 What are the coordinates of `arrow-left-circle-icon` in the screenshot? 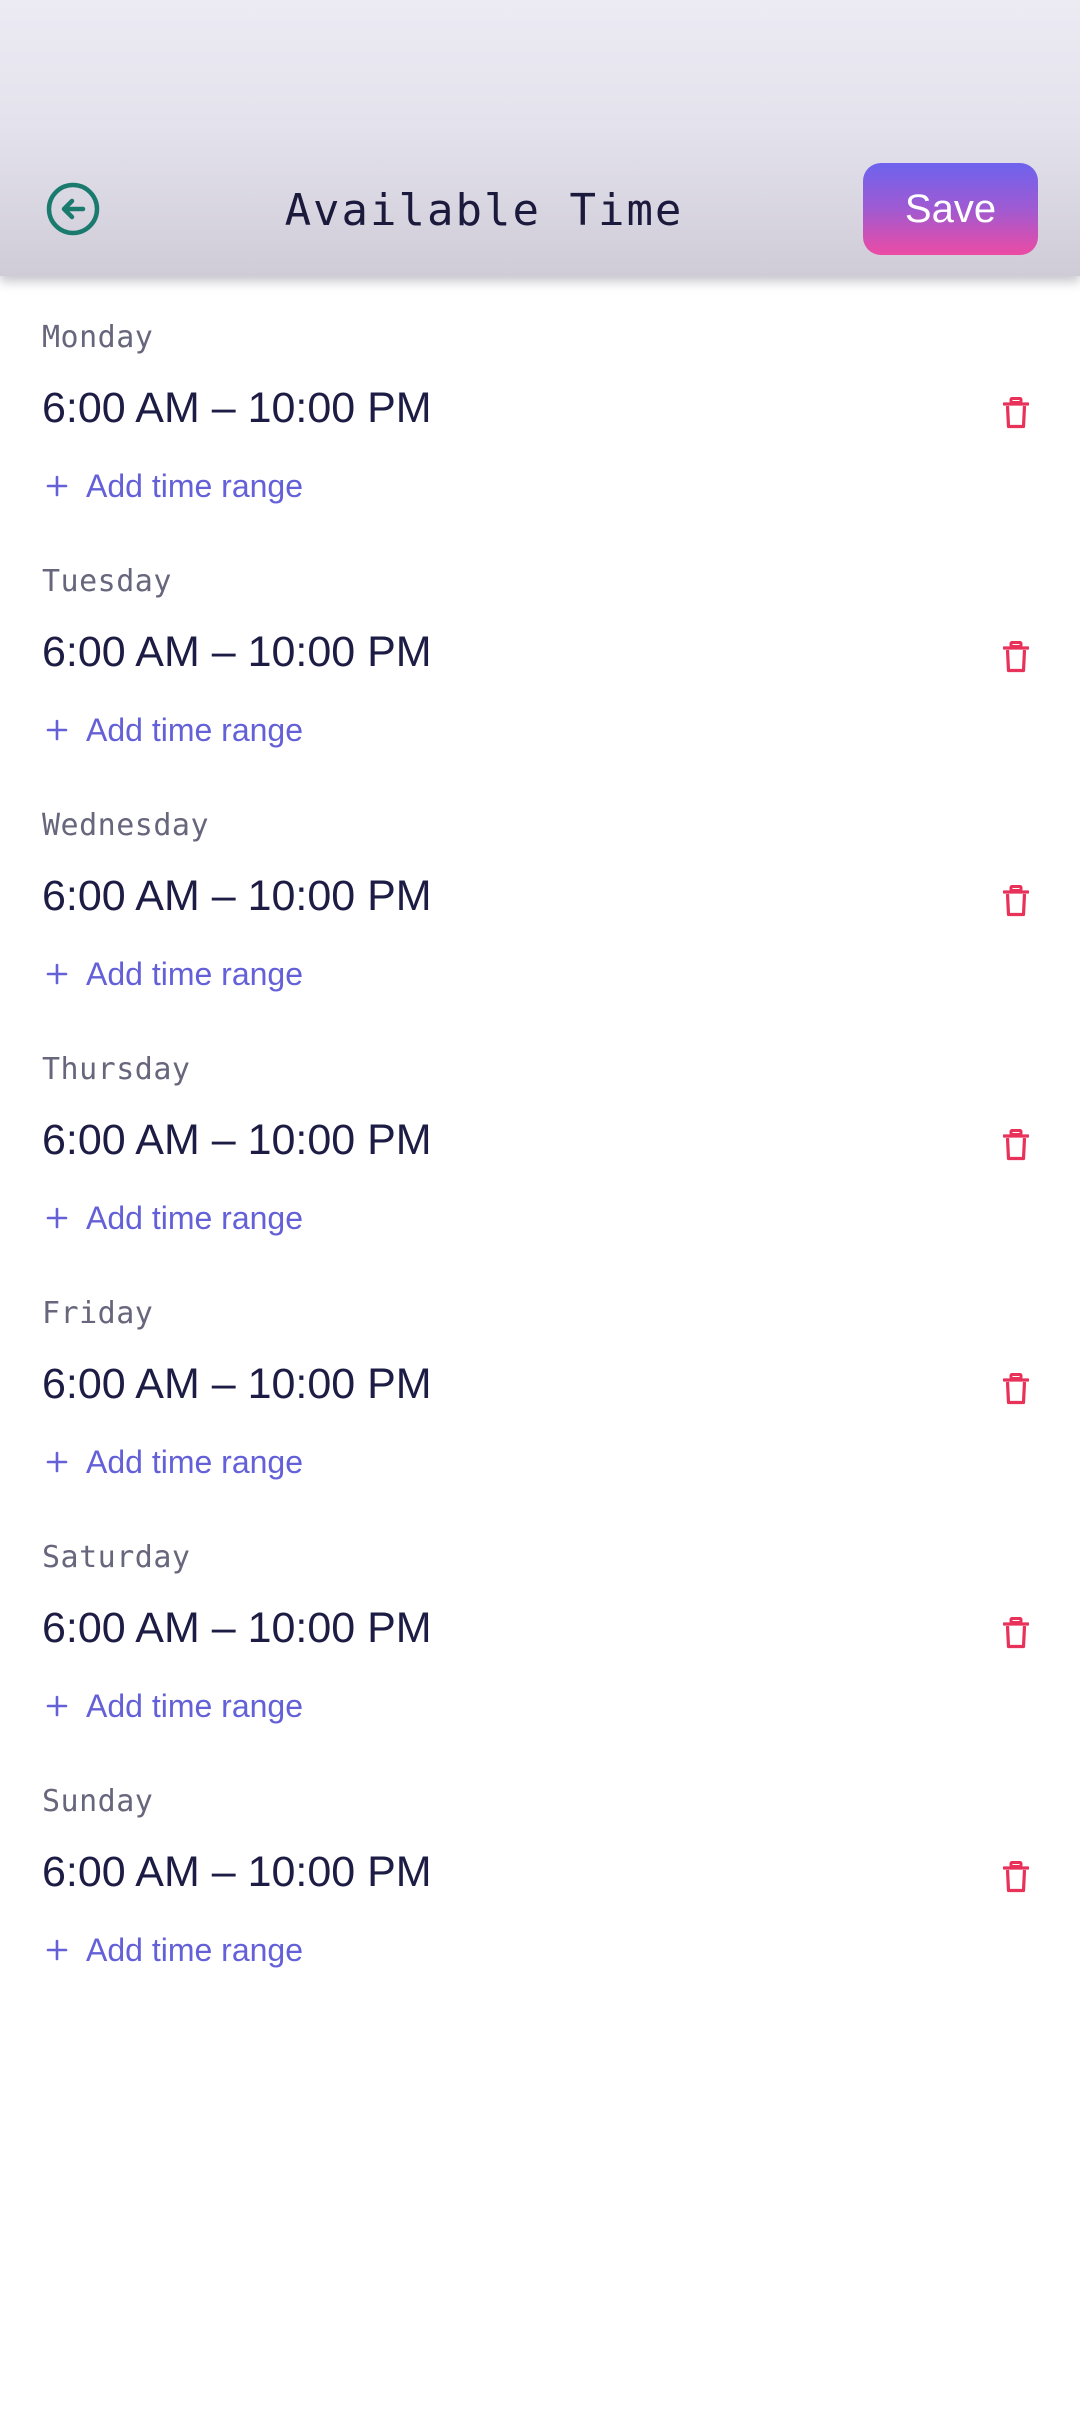 It's located at (73, 209).